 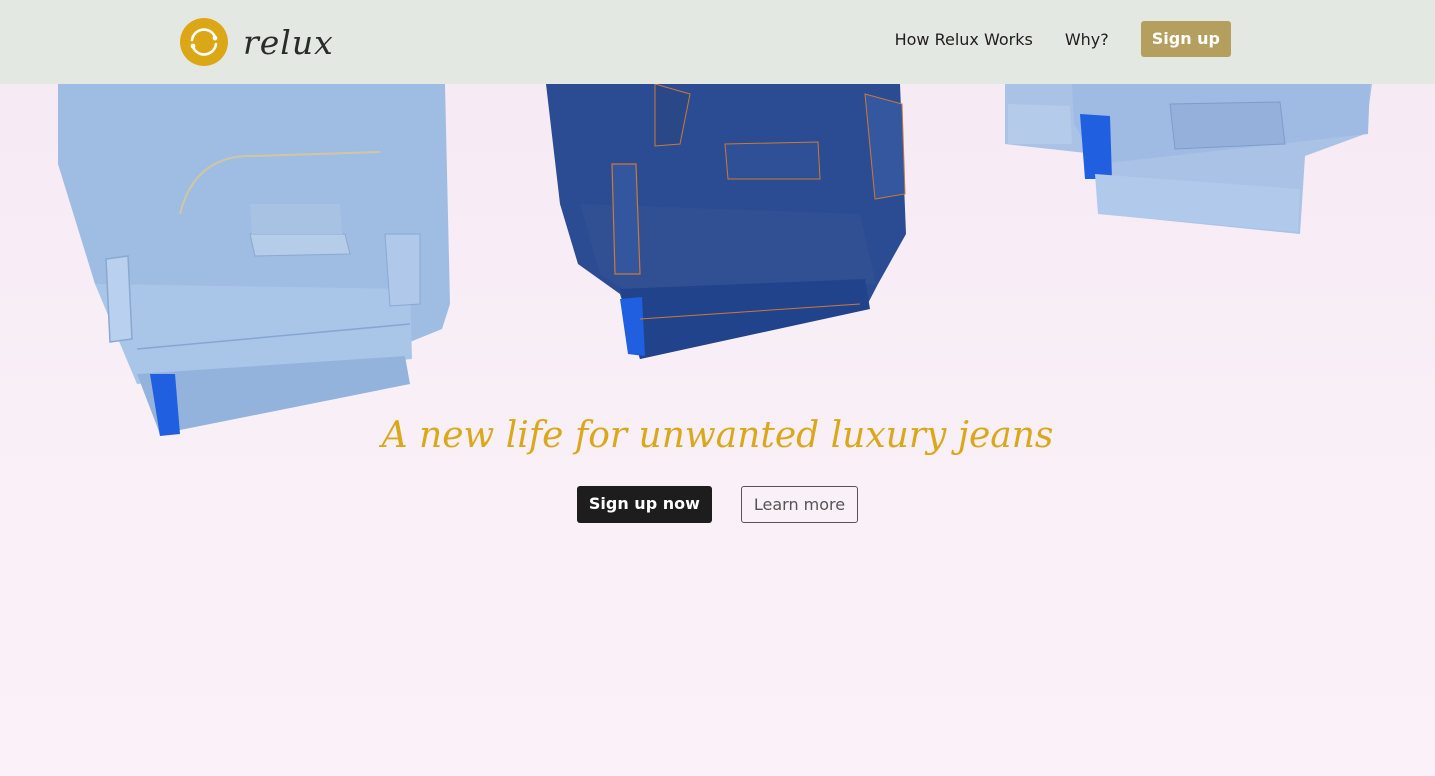 What do you see at coordinates (288, 42) in the screenshot?
I see `brand-wordmark: relux` at bounding box center [288, 42].